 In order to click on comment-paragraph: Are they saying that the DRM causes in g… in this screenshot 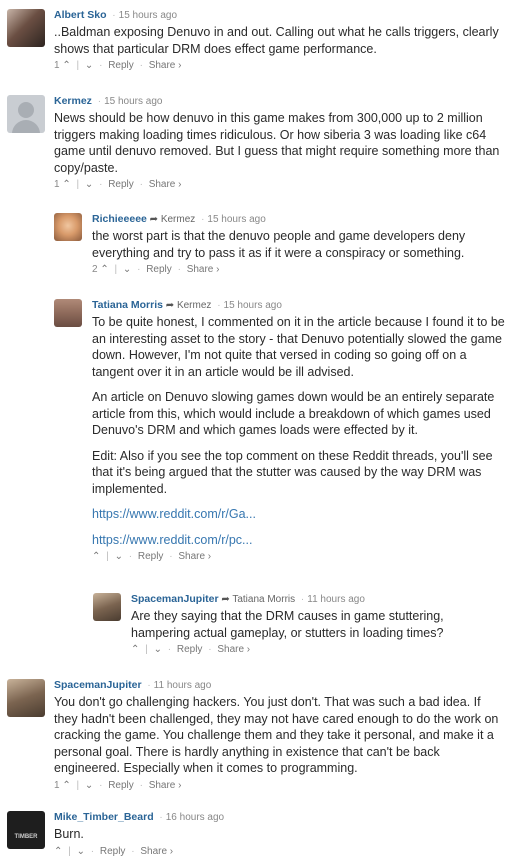, I will do `click(287, 624)`.